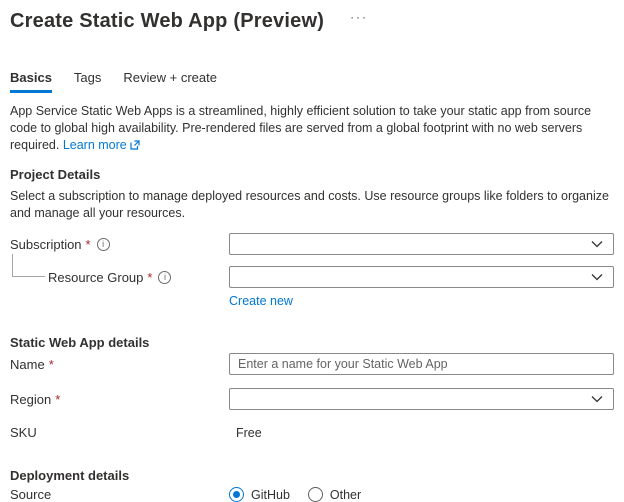 The height and width of the screenshot is (502, 624). I want to click on radio-other-label: Other, so click(345, 494).